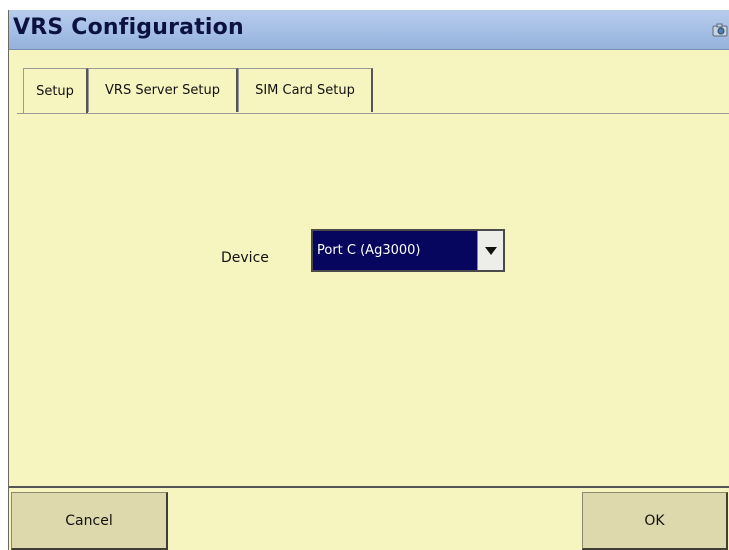 The image size is (729, 550). I want to click on tab-sim-card-setup: SIM Card Setup, so click(305, 90).